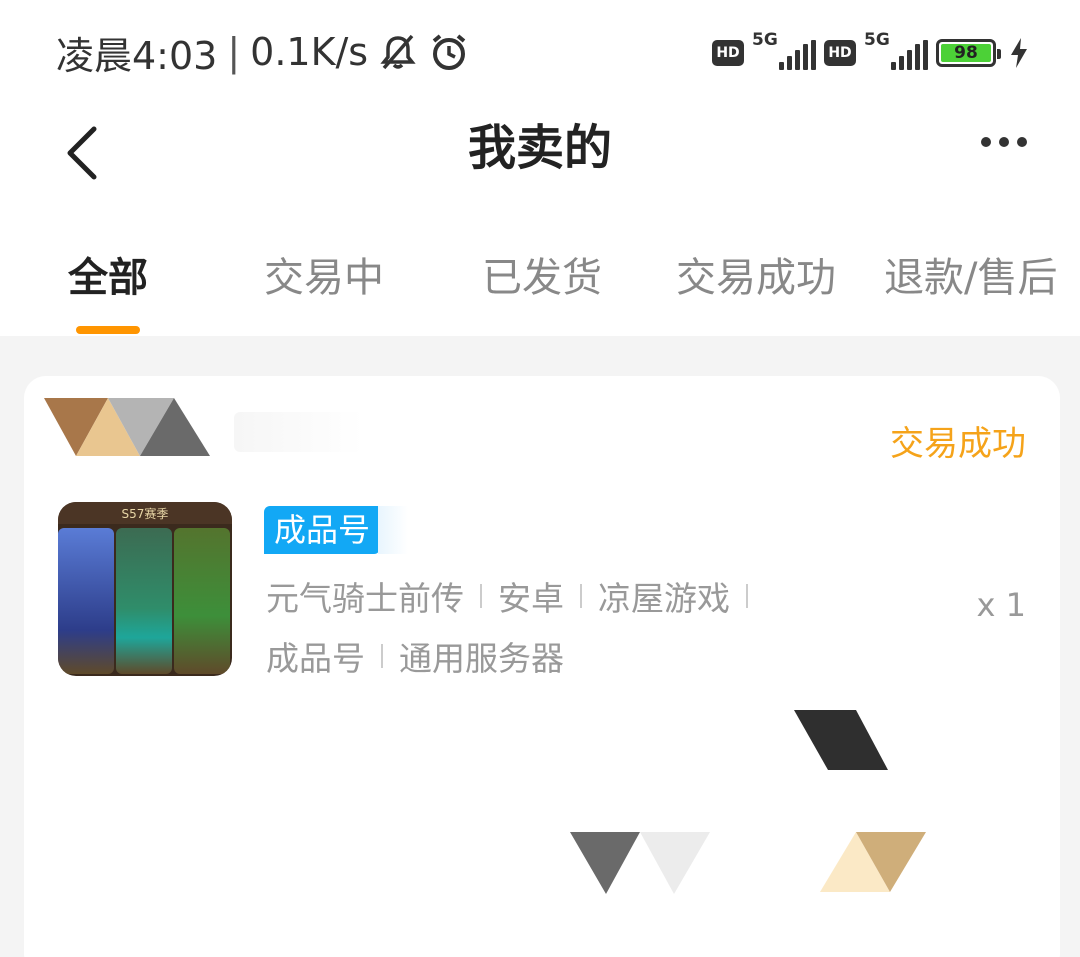 The height and width of the screenshot is (957, 1080). I want to click on tab-all: 全部, so click(108, 278).